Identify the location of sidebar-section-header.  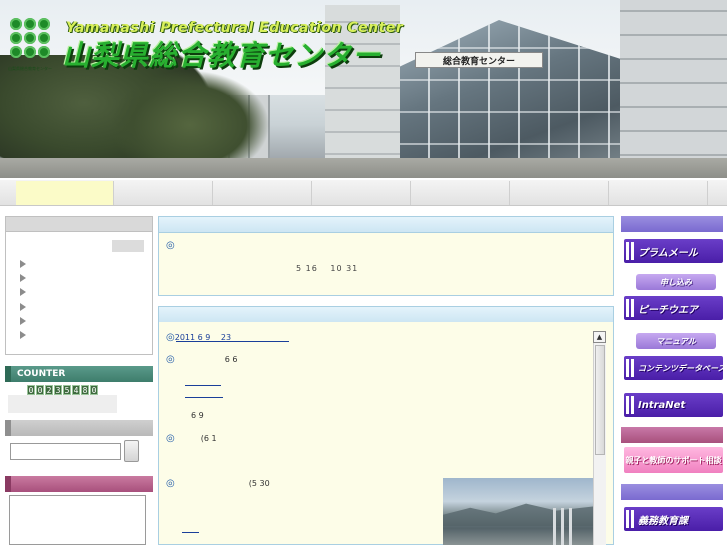
(79, 484).